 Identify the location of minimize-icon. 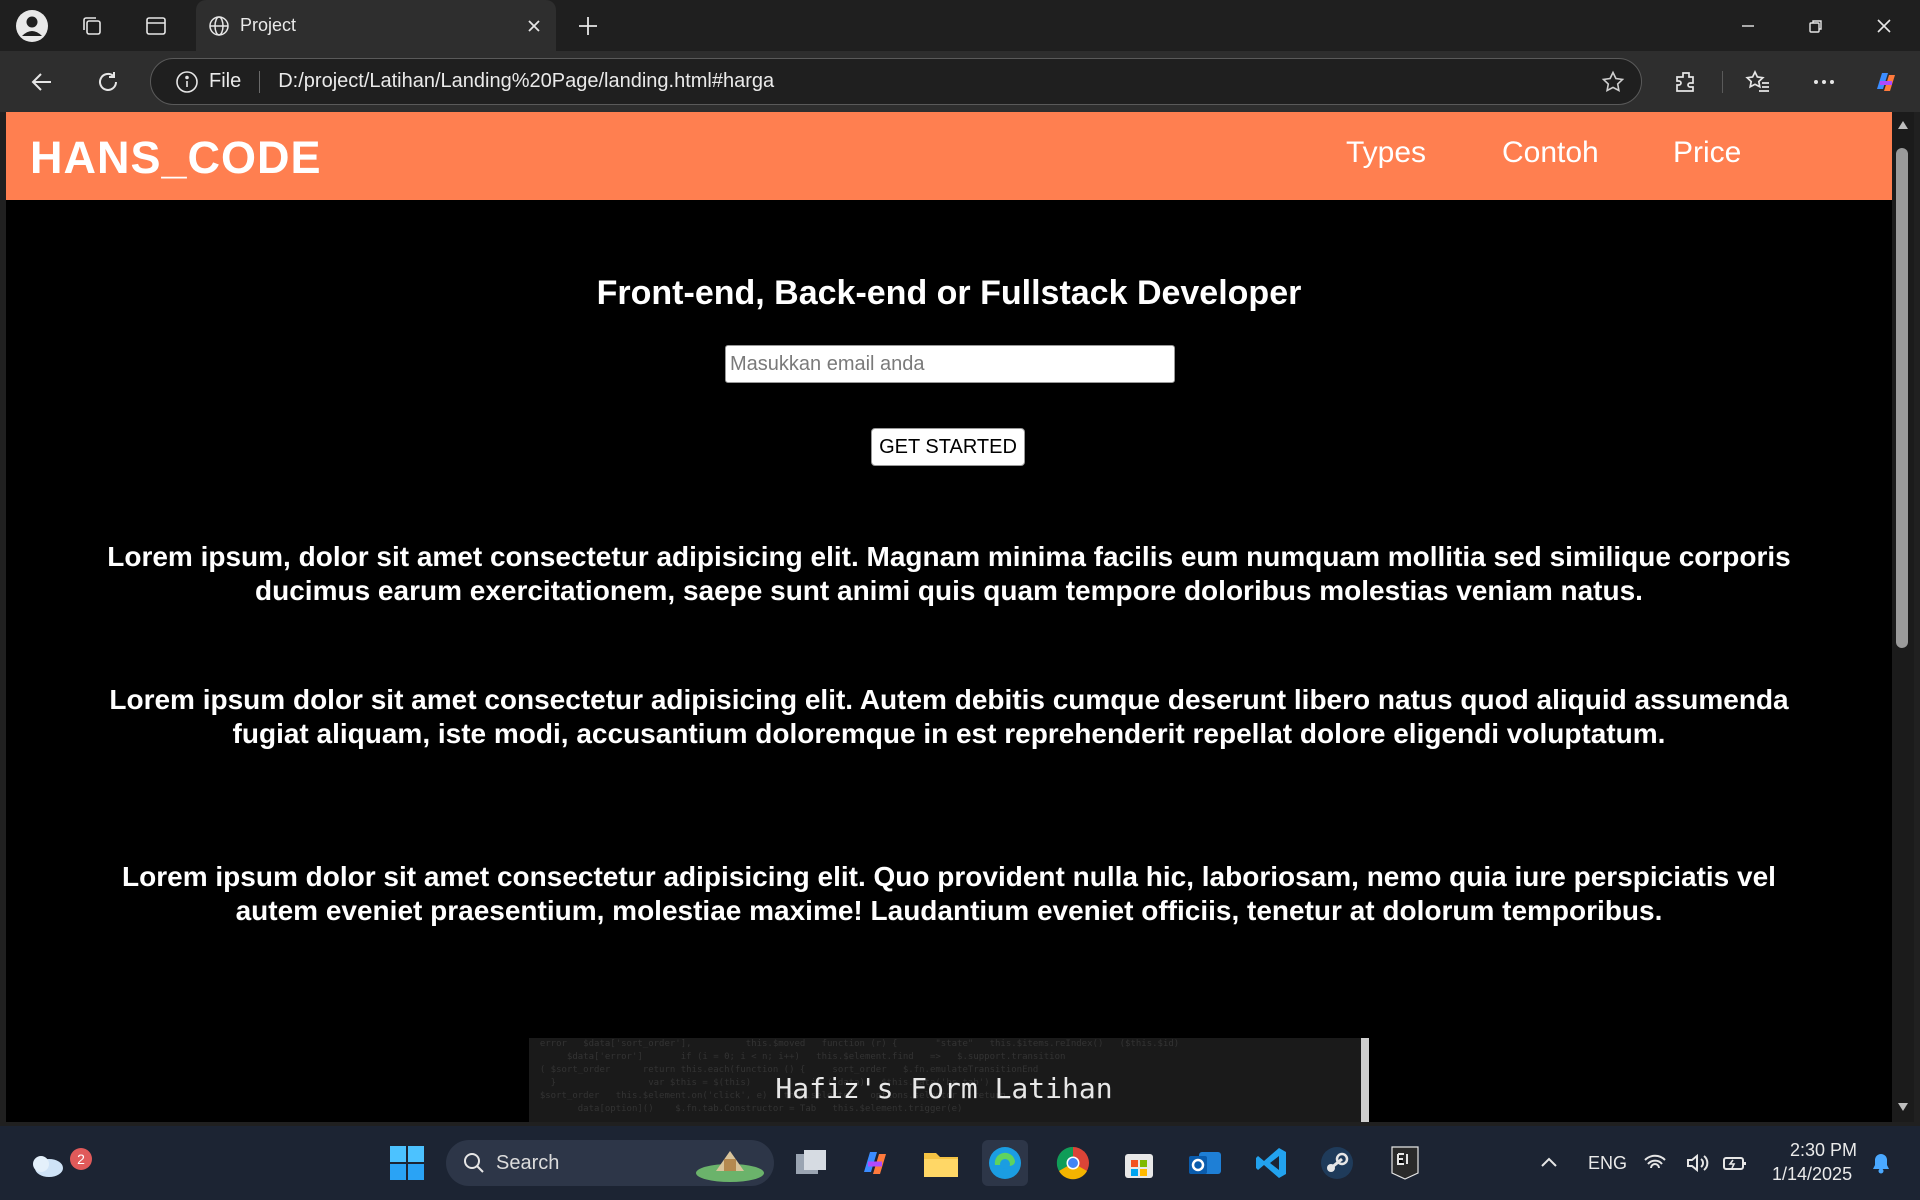
(1748, 25).